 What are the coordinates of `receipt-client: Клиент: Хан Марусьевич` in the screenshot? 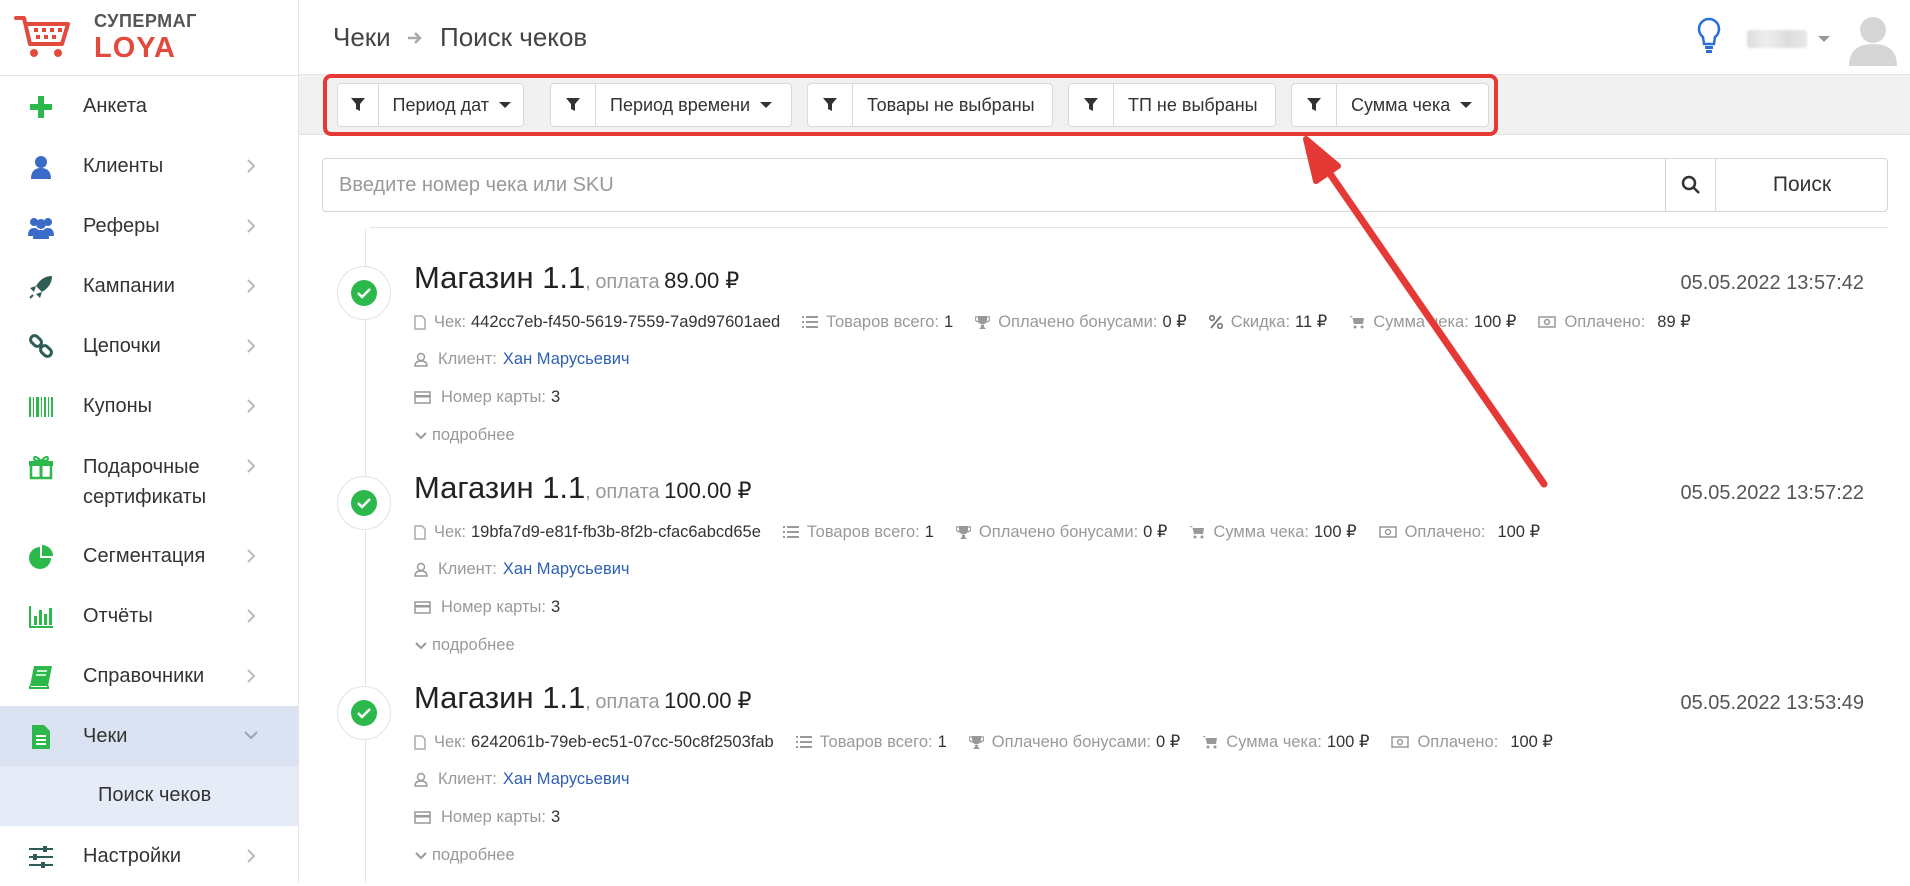 It's located at (522, 569).